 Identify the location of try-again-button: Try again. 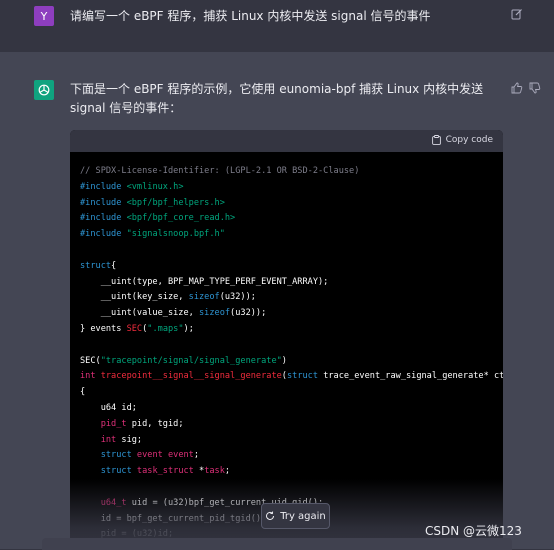
(295, 516).